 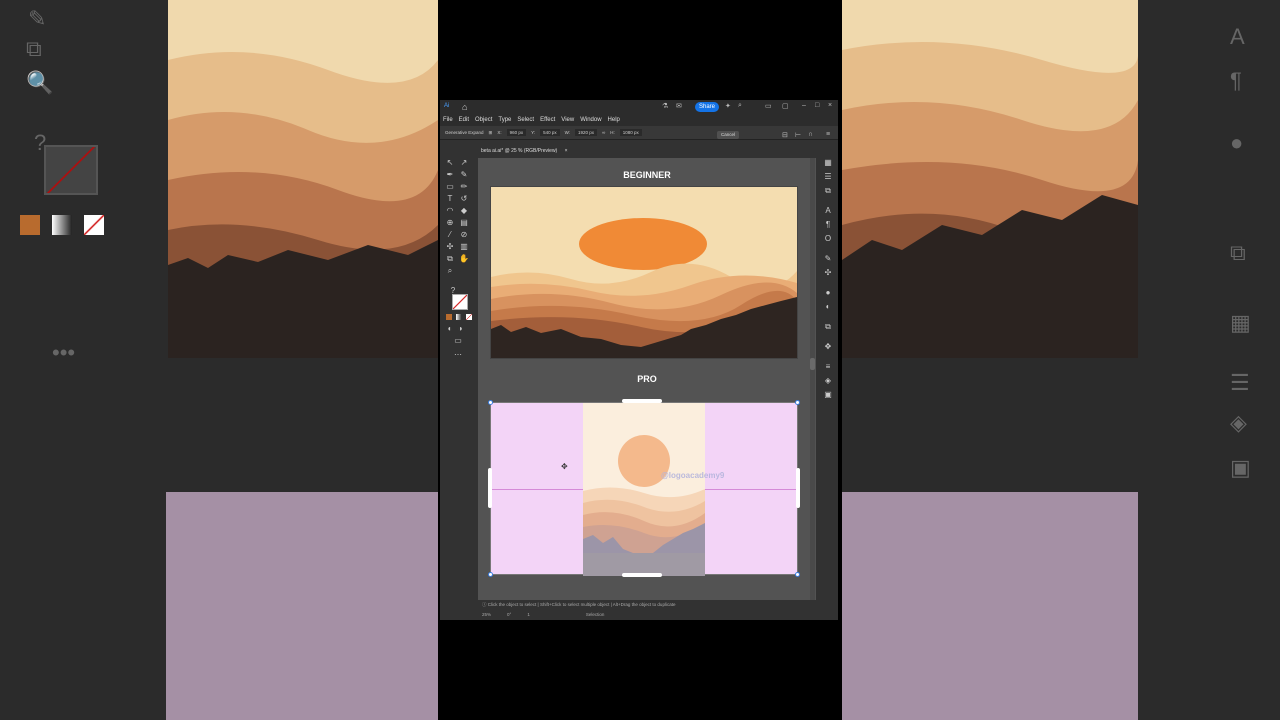 What do you see at coordinates (464, 211) in the screenshot?
I see `shaper-tool-icon: ◆` at bounding box center [464, 211].